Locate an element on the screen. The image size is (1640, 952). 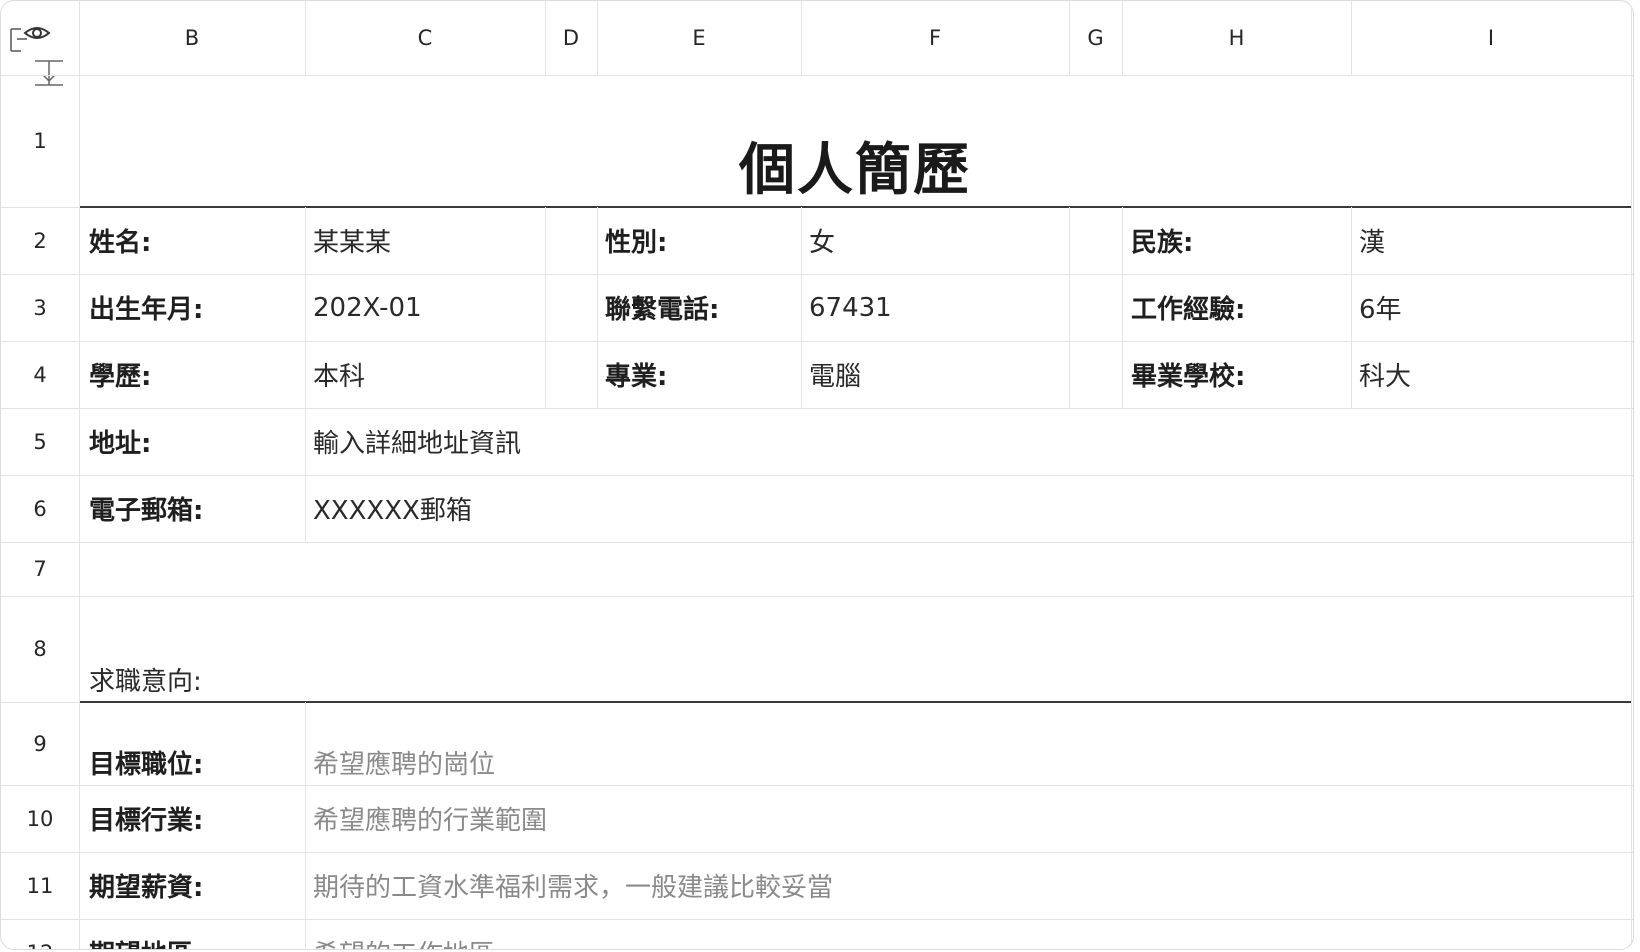
address-label: 地址: is located at coordinates (120, 441).